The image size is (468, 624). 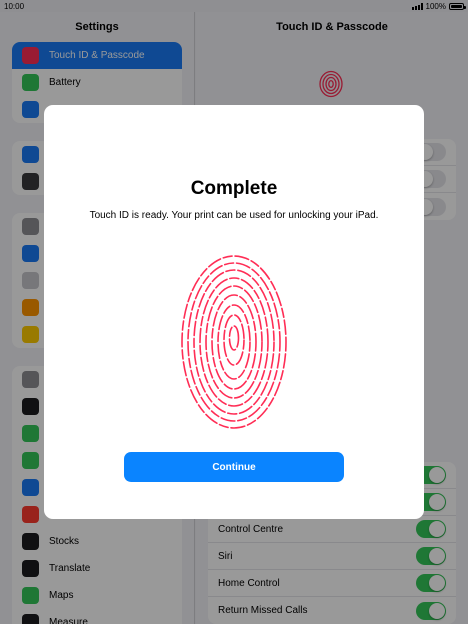 What do you see at coordinates (234, 342) in the screenshot?
I see `fingerprint-icon` at bounding box center [234, 342].